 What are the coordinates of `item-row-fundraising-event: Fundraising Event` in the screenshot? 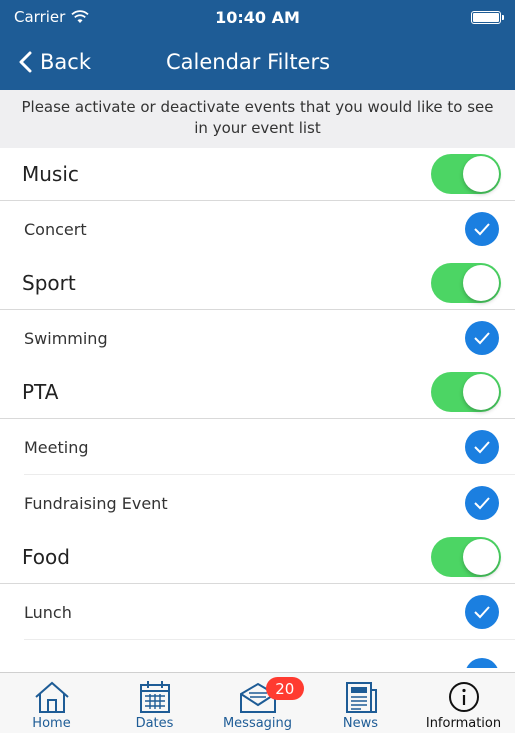 It's located at (257, 503).